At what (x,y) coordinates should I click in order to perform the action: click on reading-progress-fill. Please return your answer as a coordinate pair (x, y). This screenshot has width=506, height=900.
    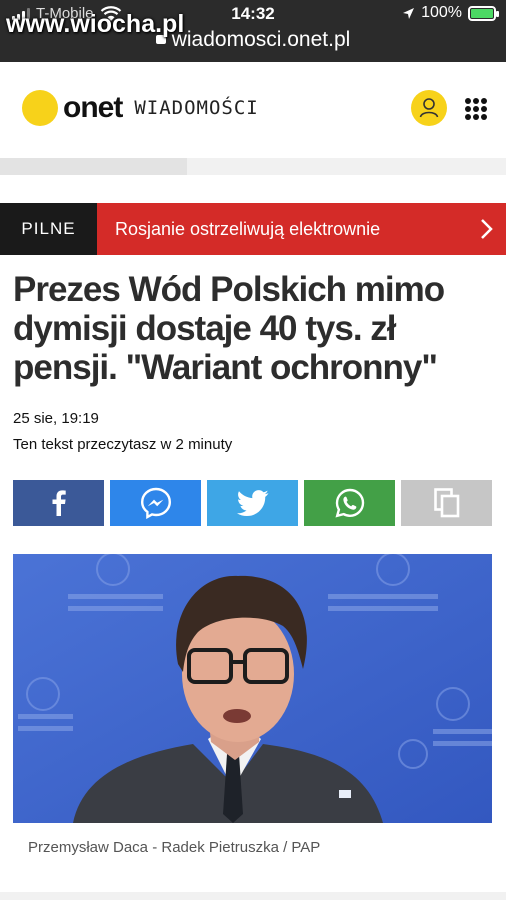
    Looking at the image, I should click on (94, 166).